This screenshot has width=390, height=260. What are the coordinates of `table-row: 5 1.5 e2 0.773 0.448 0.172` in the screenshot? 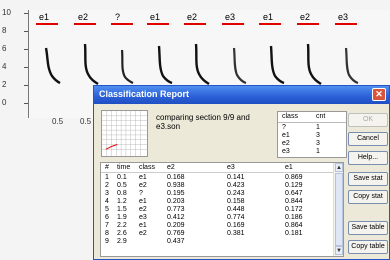 It's located at (217, 210).